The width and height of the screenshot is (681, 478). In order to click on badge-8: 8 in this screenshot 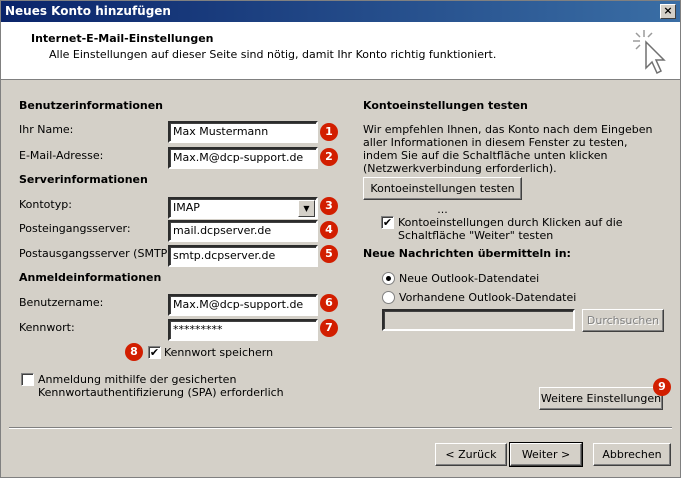, I will do `click(134, 352)`.